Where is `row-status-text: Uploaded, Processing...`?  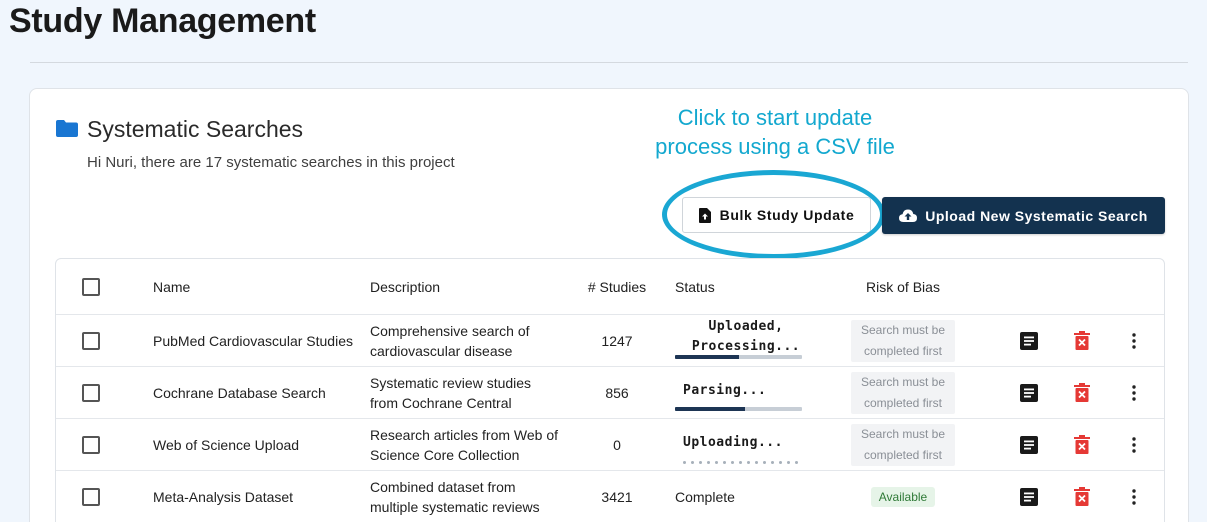 row-status-text: Uploaded, Processing... is located at coordinates (746, 336).